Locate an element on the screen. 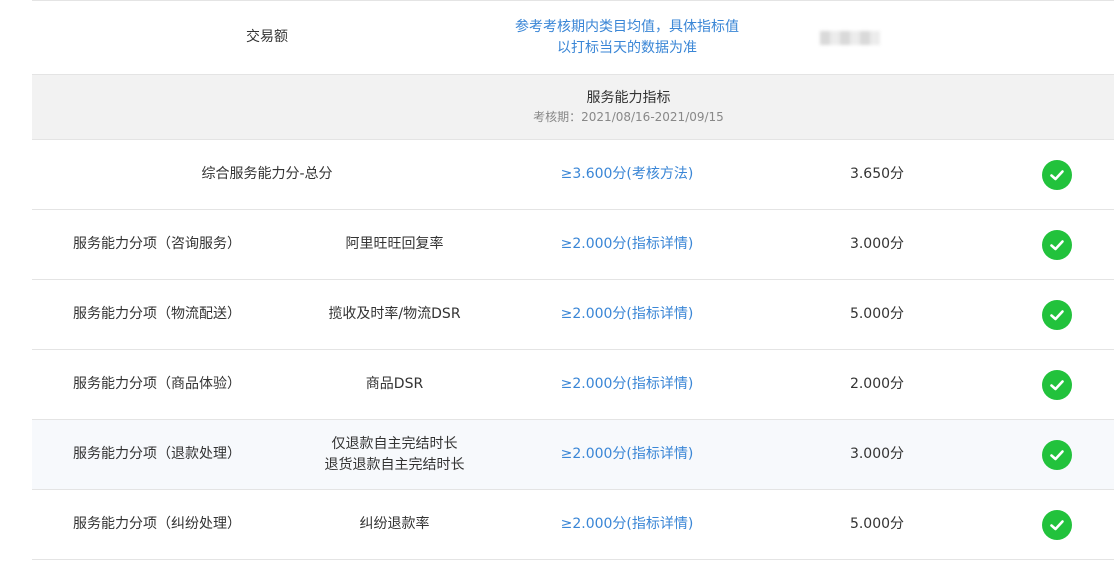  row-value: 3.650分 is located at coordinates (877, 174).